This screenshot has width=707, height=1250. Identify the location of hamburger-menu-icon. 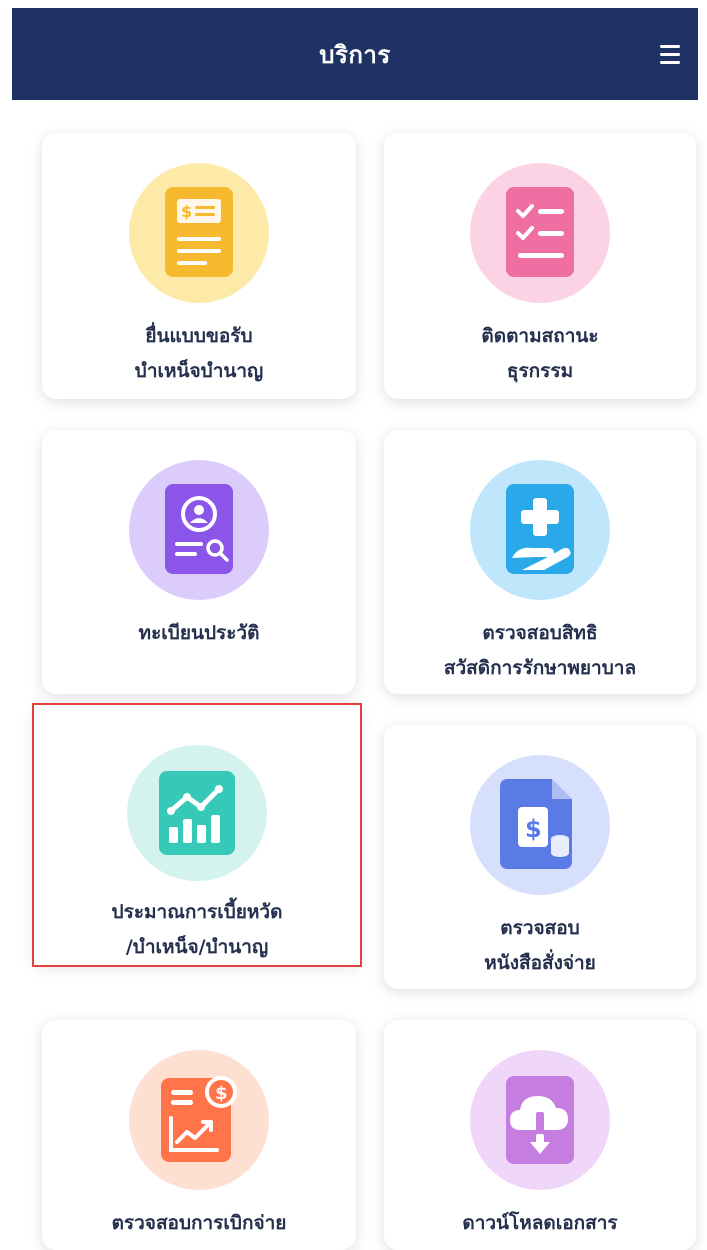
(674, 54).